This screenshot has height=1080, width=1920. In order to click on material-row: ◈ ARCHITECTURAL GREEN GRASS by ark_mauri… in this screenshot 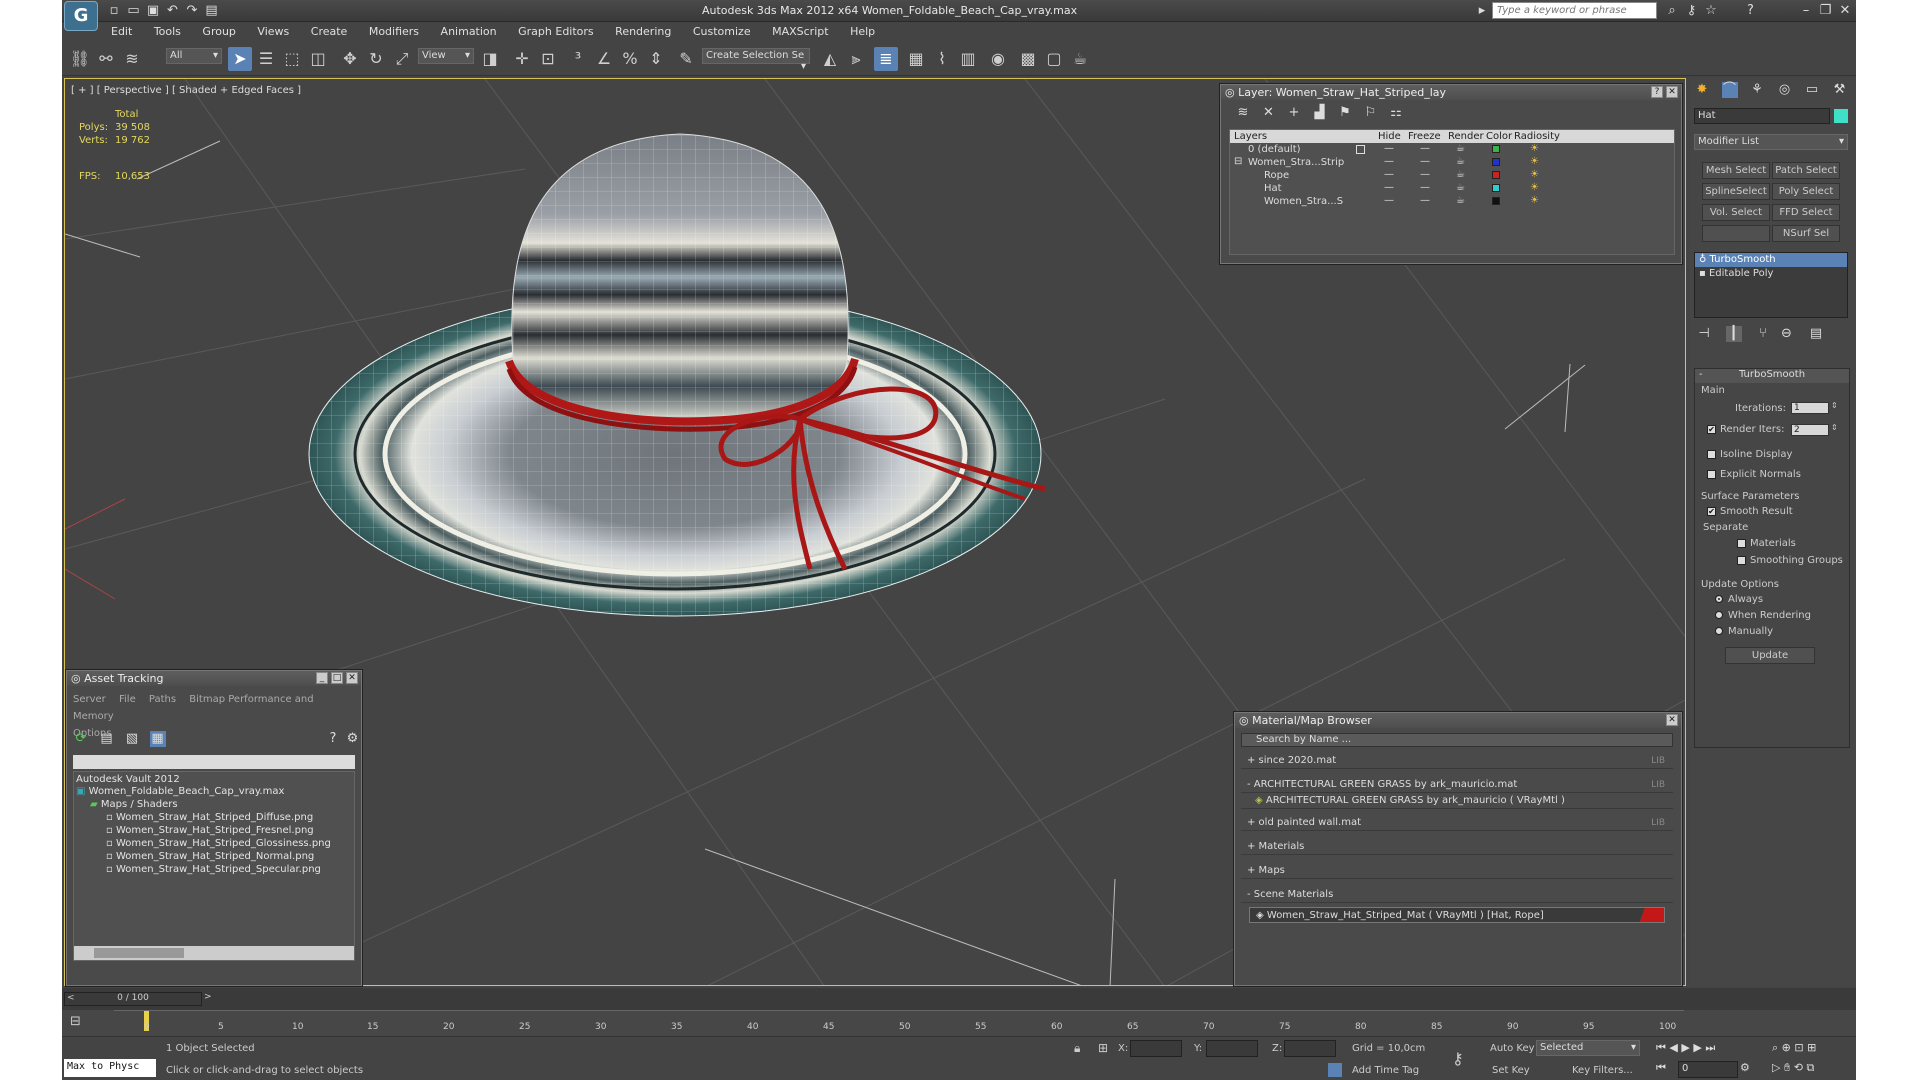, I will do `click(1457, 801)`.